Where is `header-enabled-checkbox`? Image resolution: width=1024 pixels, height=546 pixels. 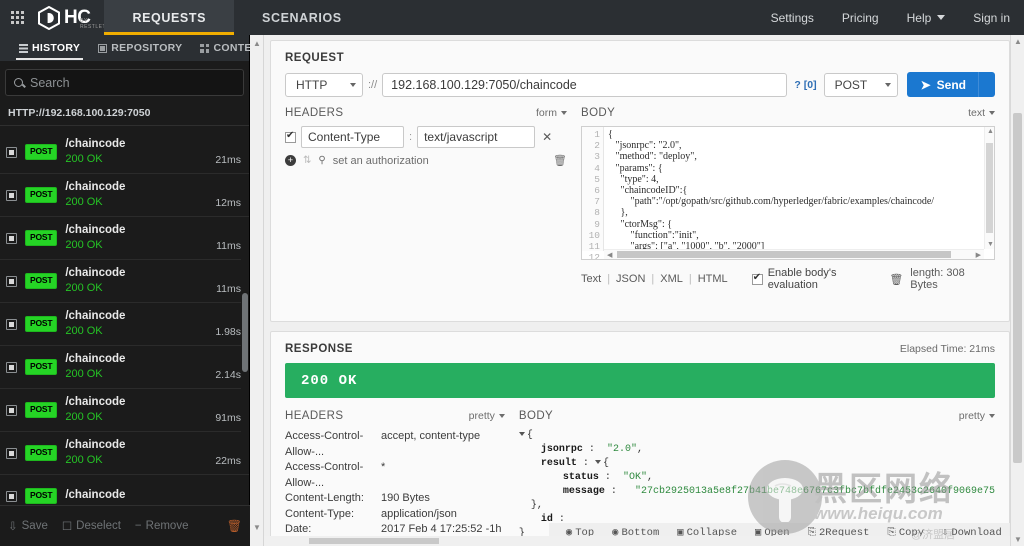 header-enabled-checkbox is located at coordinates (290, 136).